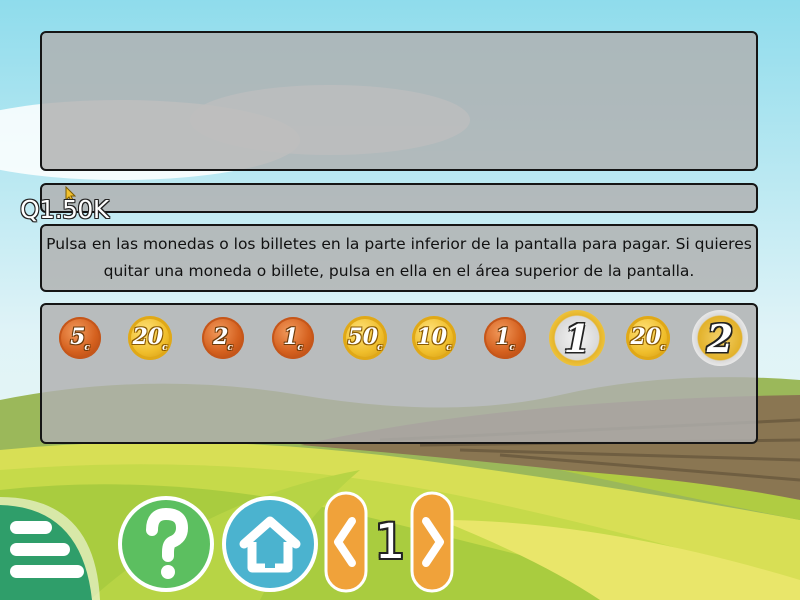 The height and width of the screenshot is (600, 800). What do you see at coordinates (64, 209) in the screenshot?
I see `price-label: Q1.50K` at bounding box center [64, 209].